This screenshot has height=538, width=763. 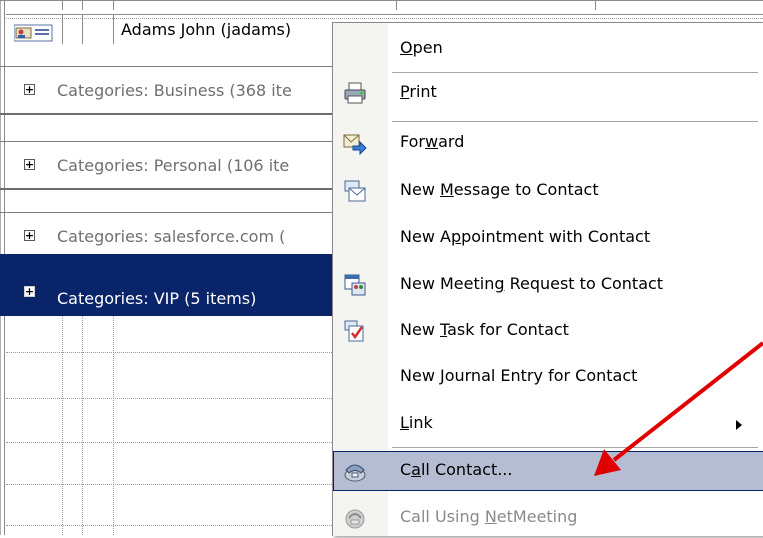 What do you see at coordinates (33, 33) in the screenshot?
I see `contact-card-icon` at bounding box center [33, 33].